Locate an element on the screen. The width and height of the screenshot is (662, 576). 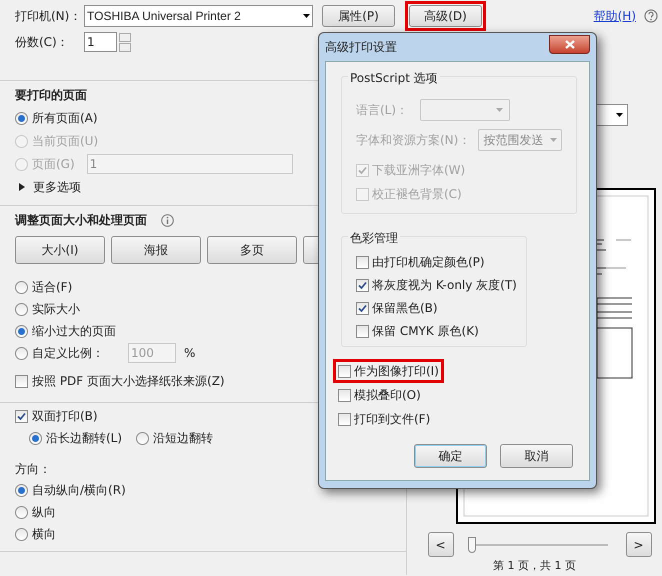
info-icon is located at coordinates (167, 220).